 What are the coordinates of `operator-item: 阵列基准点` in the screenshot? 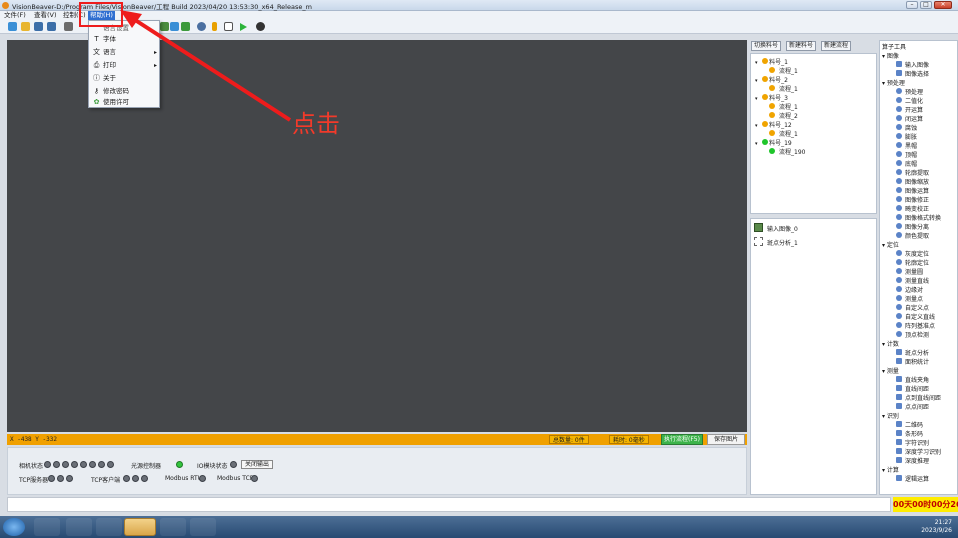 It's located at (915, 325).